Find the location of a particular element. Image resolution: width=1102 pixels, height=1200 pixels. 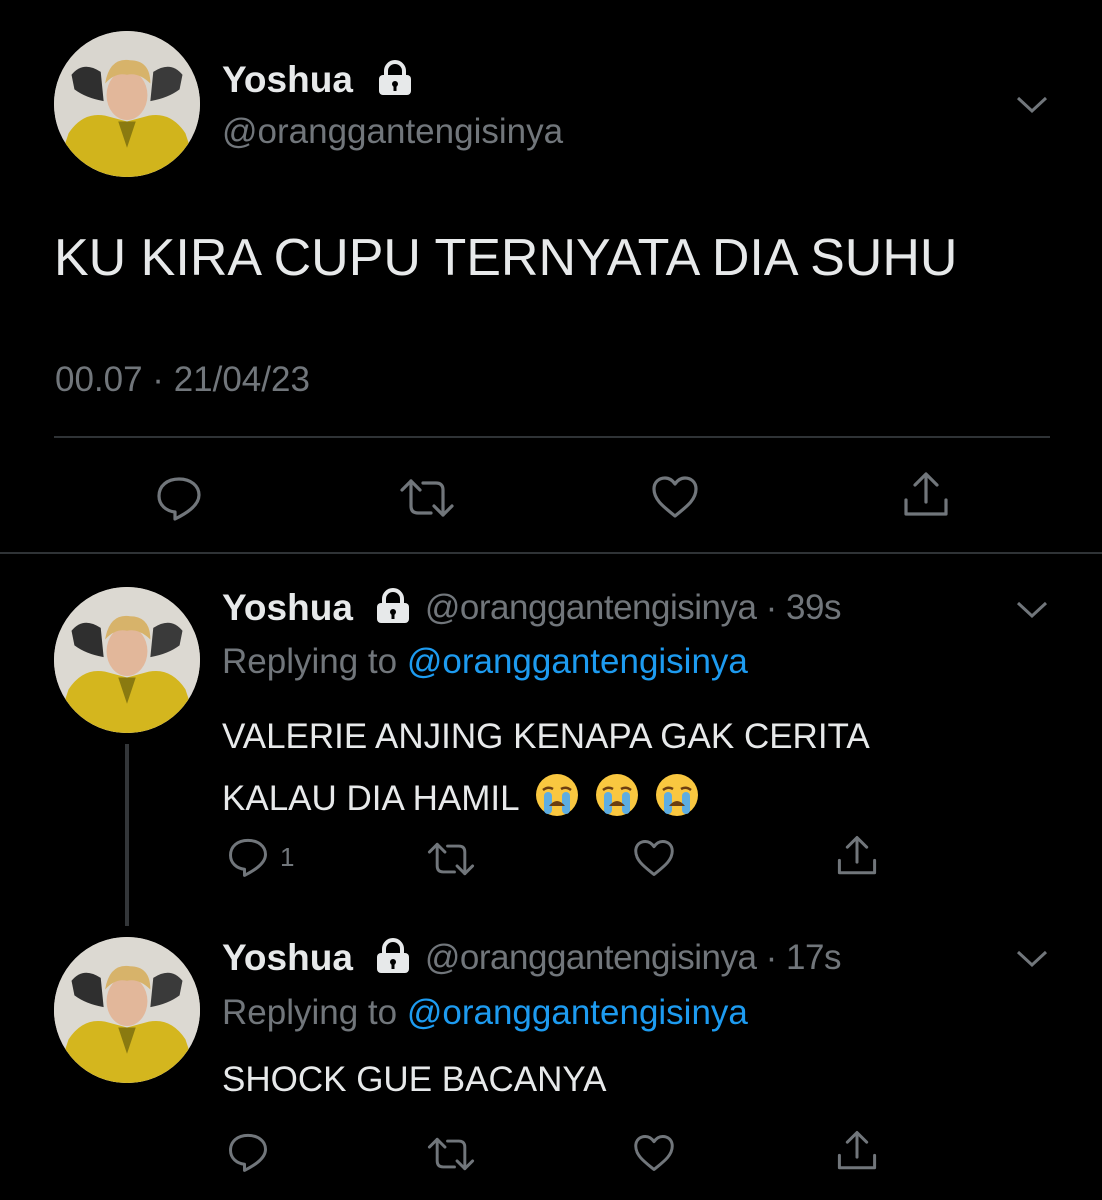

tweet-timestamp: 00.07 · 21/04/23 is located at coordinates (182, 379).